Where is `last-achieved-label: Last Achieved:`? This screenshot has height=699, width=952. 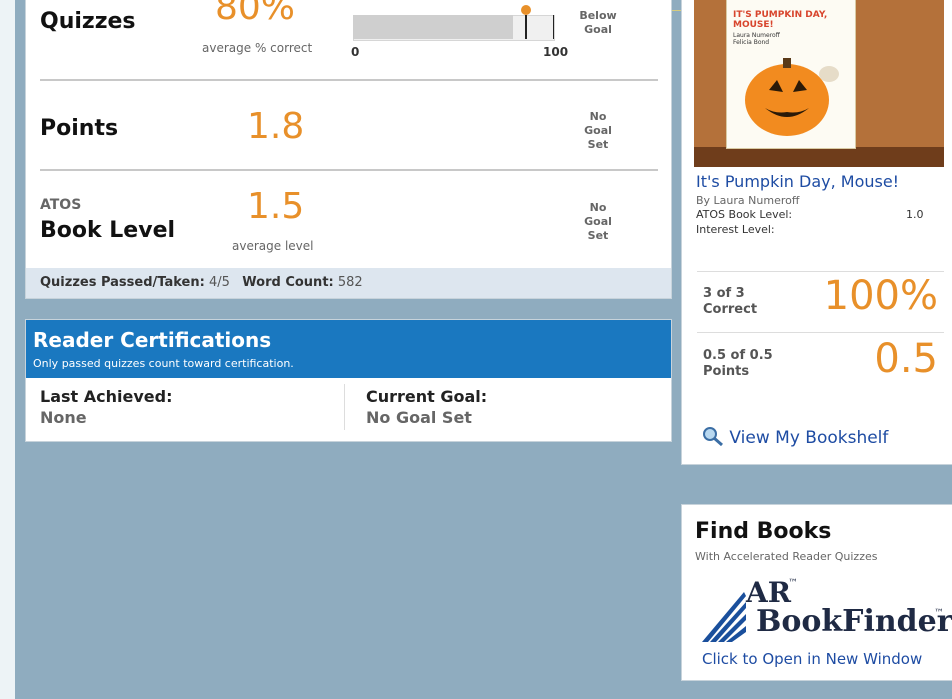 last-achieved-label: Last Achieved: is located at coordinates (106, 396).